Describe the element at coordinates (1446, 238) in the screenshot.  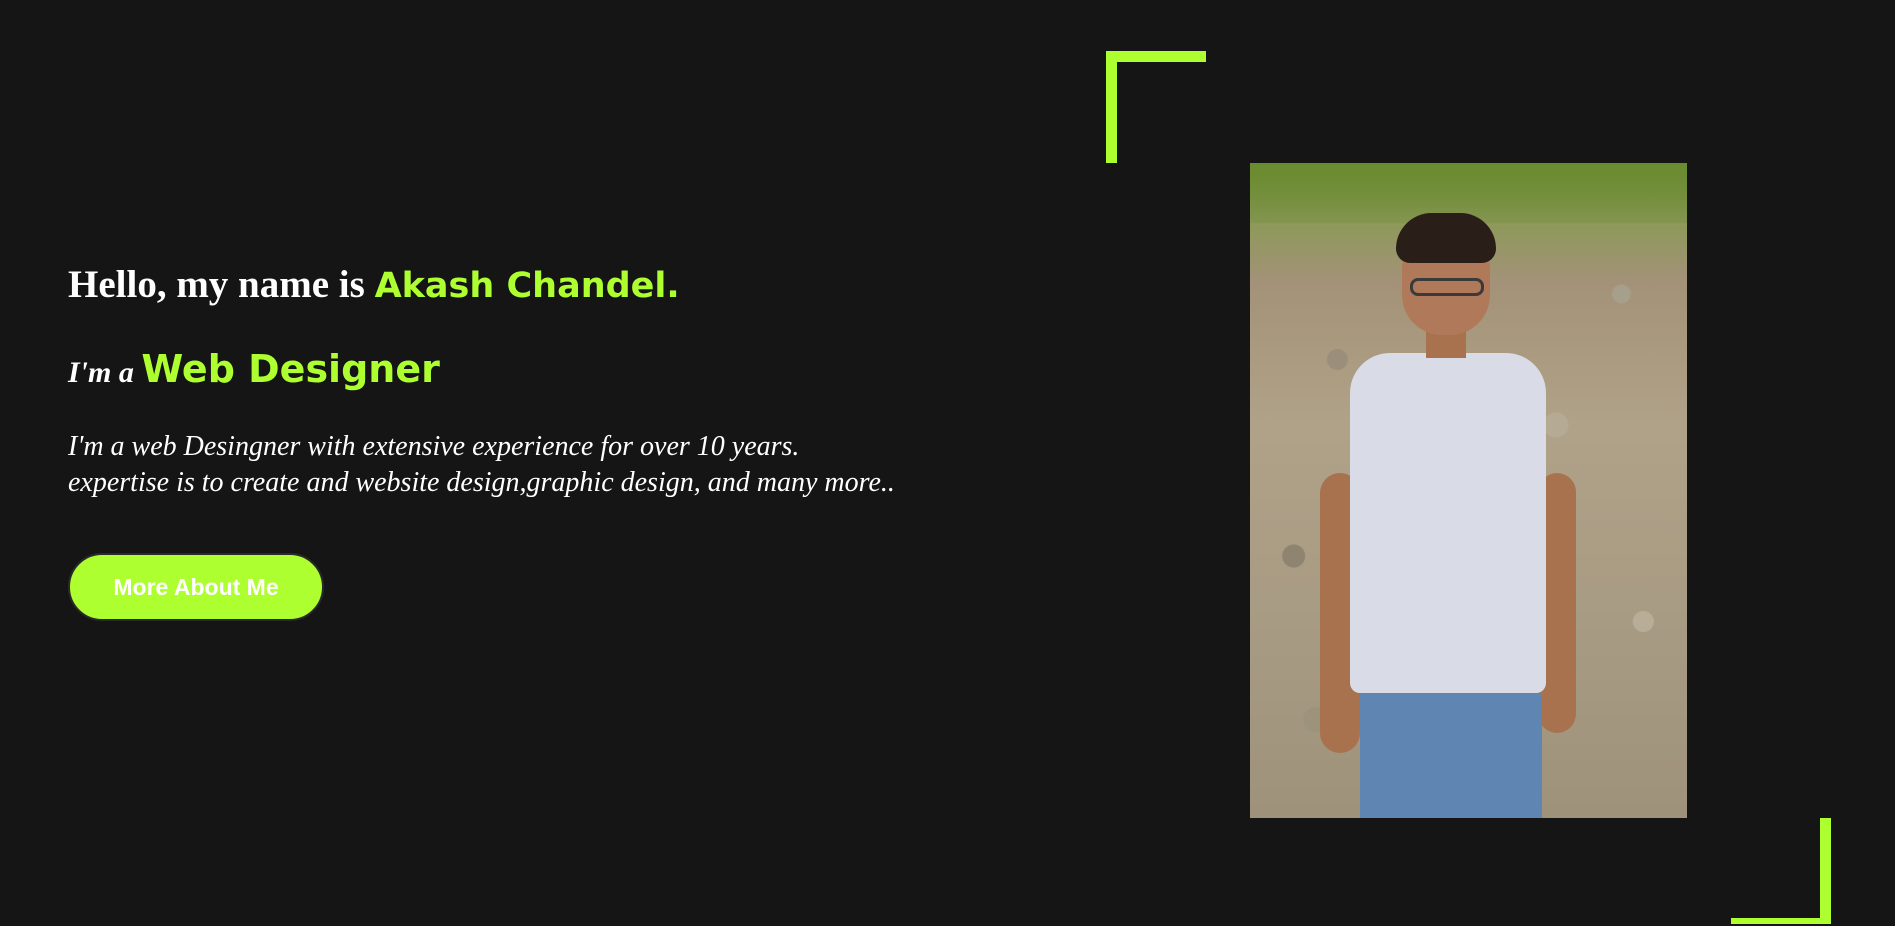
I see `photo-person-hair` at that location.